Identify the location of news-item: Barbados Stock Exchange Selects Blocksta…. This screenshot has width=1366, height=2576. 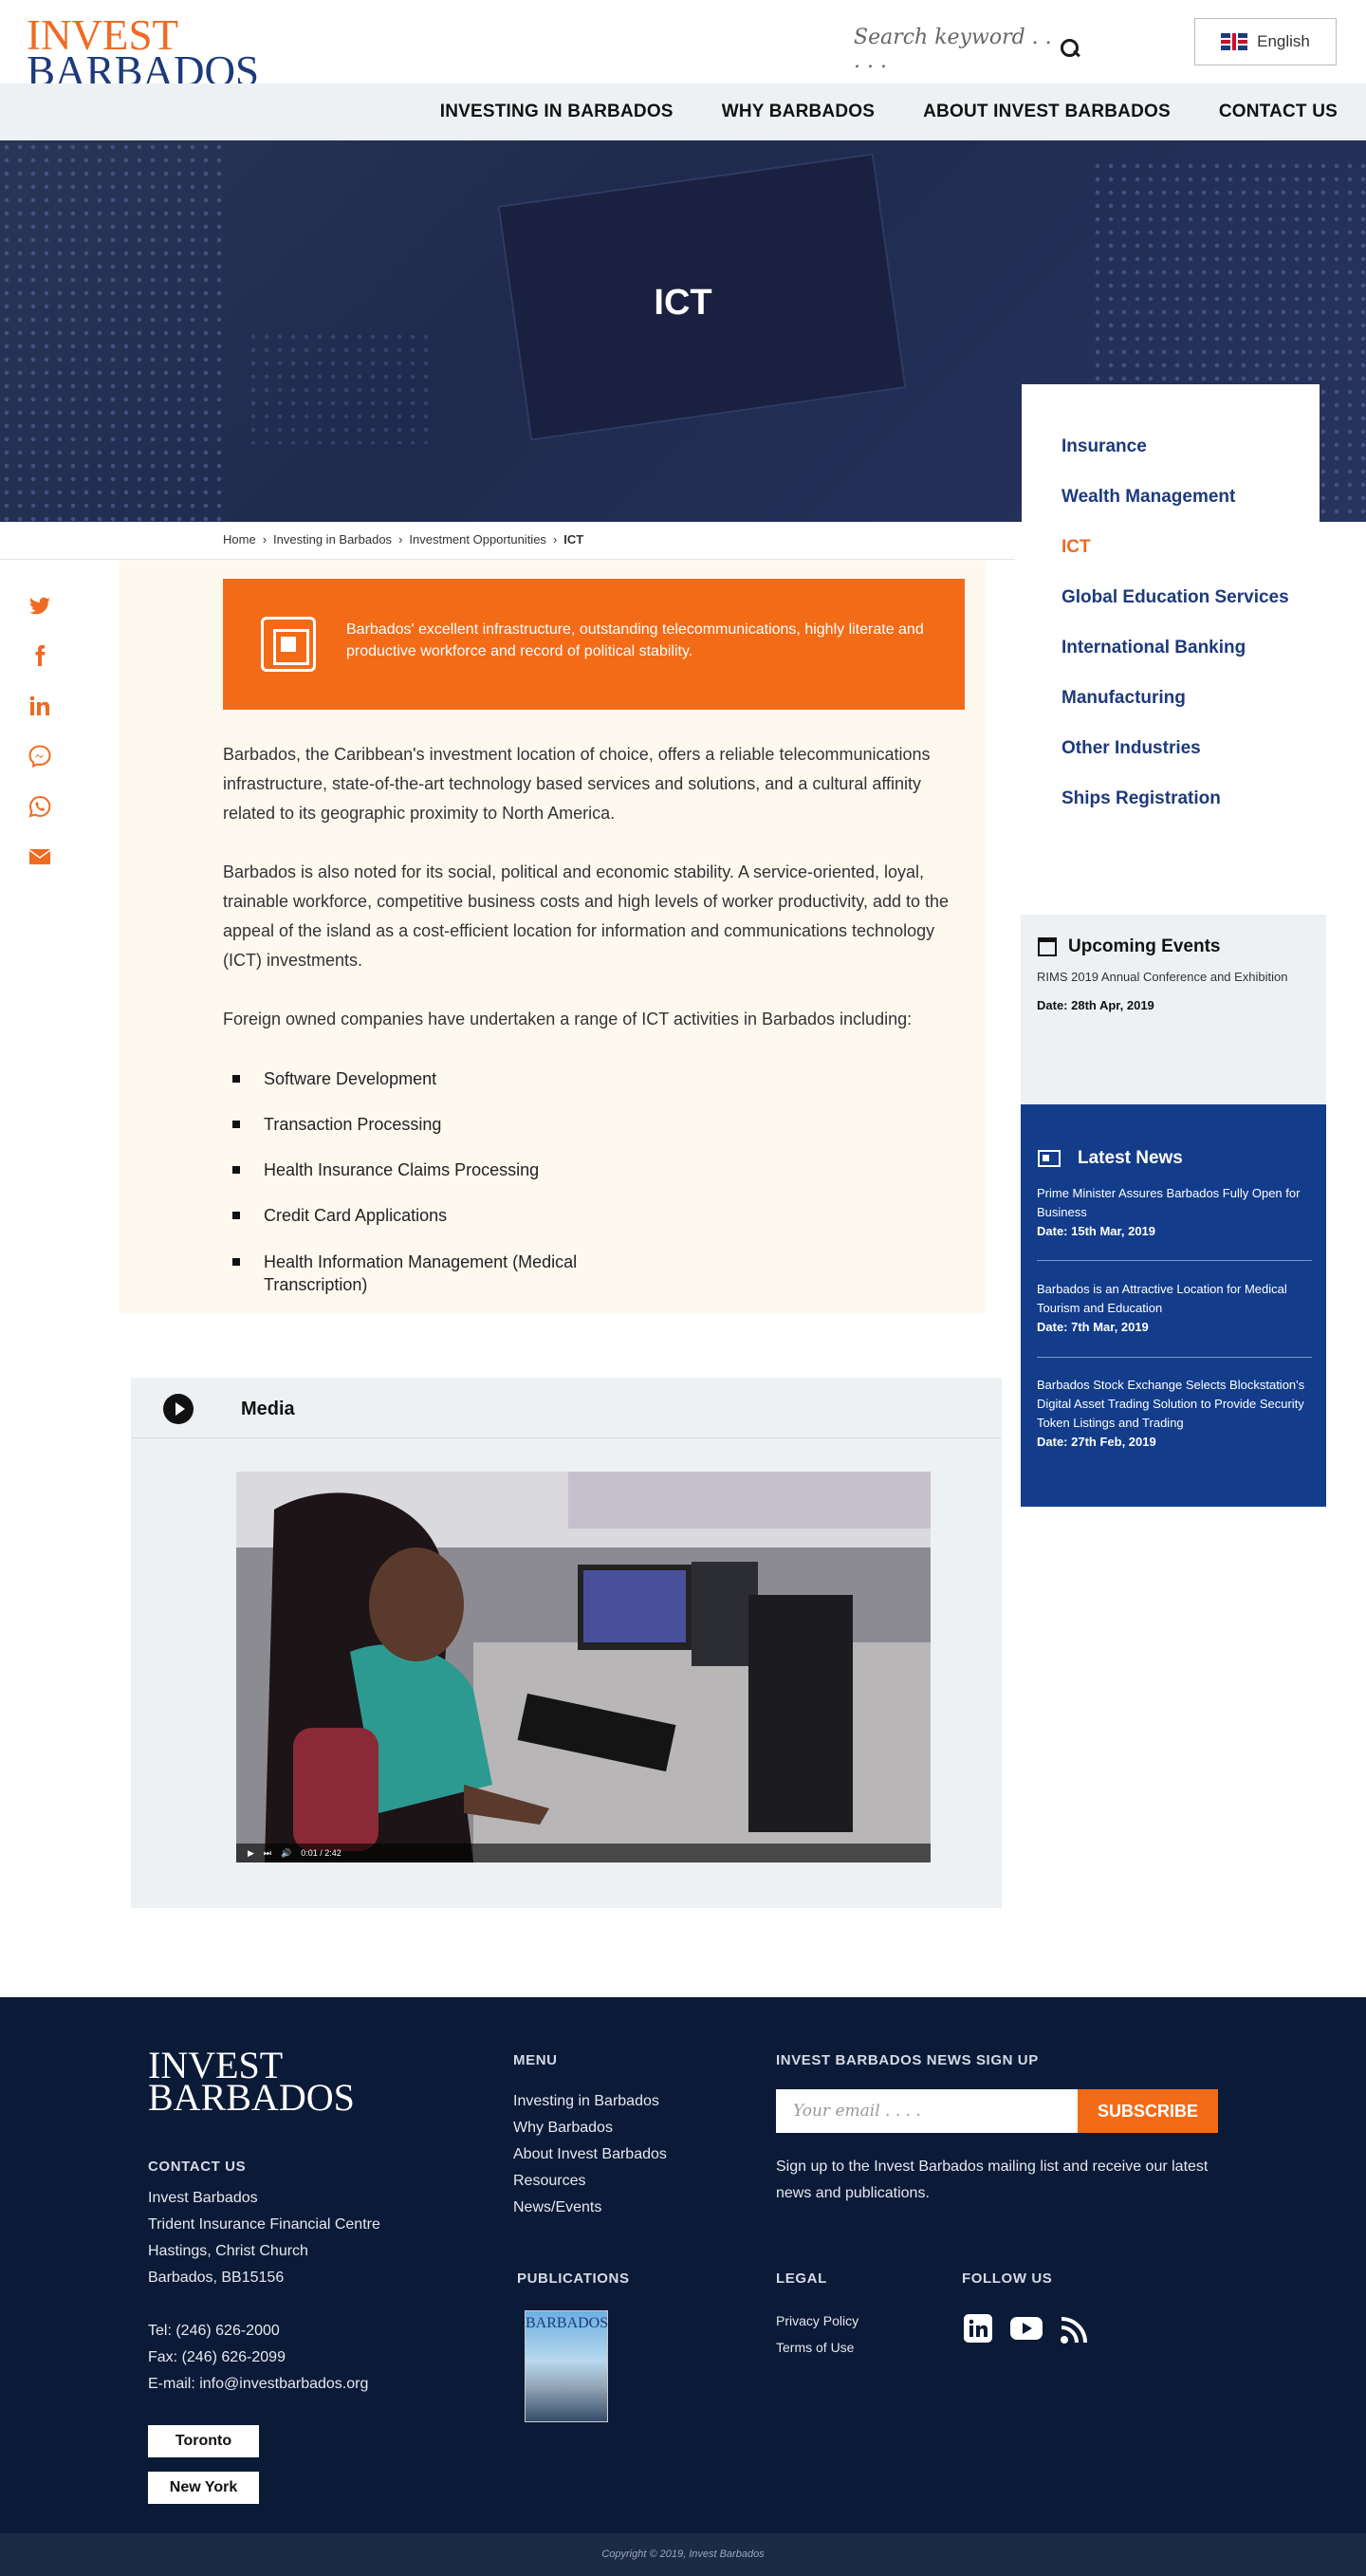
(1174, 1414).